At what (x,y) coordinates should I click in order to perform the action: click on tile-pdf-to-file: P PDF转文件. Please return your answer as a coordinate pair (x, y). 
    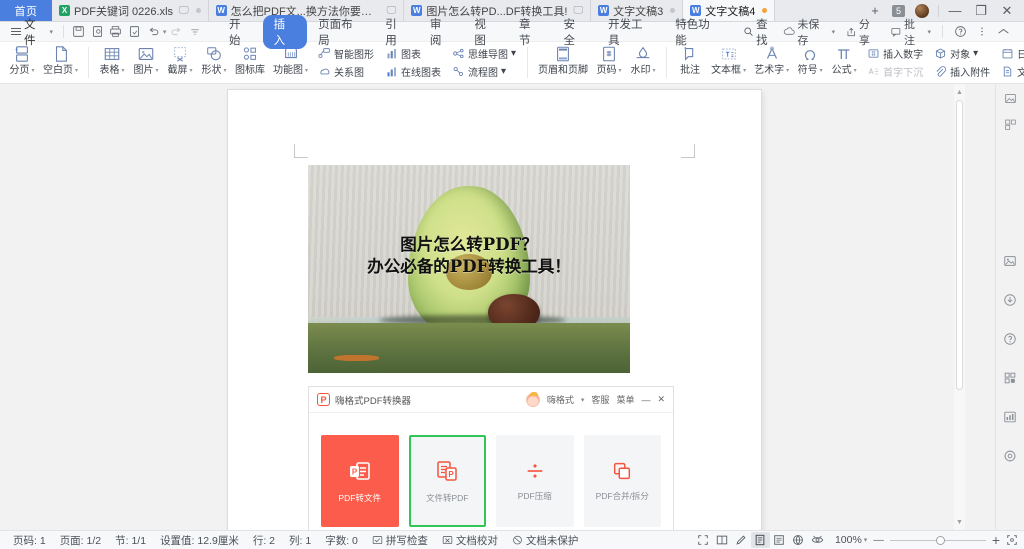
    Looking at the image, I should click on (360, 481).